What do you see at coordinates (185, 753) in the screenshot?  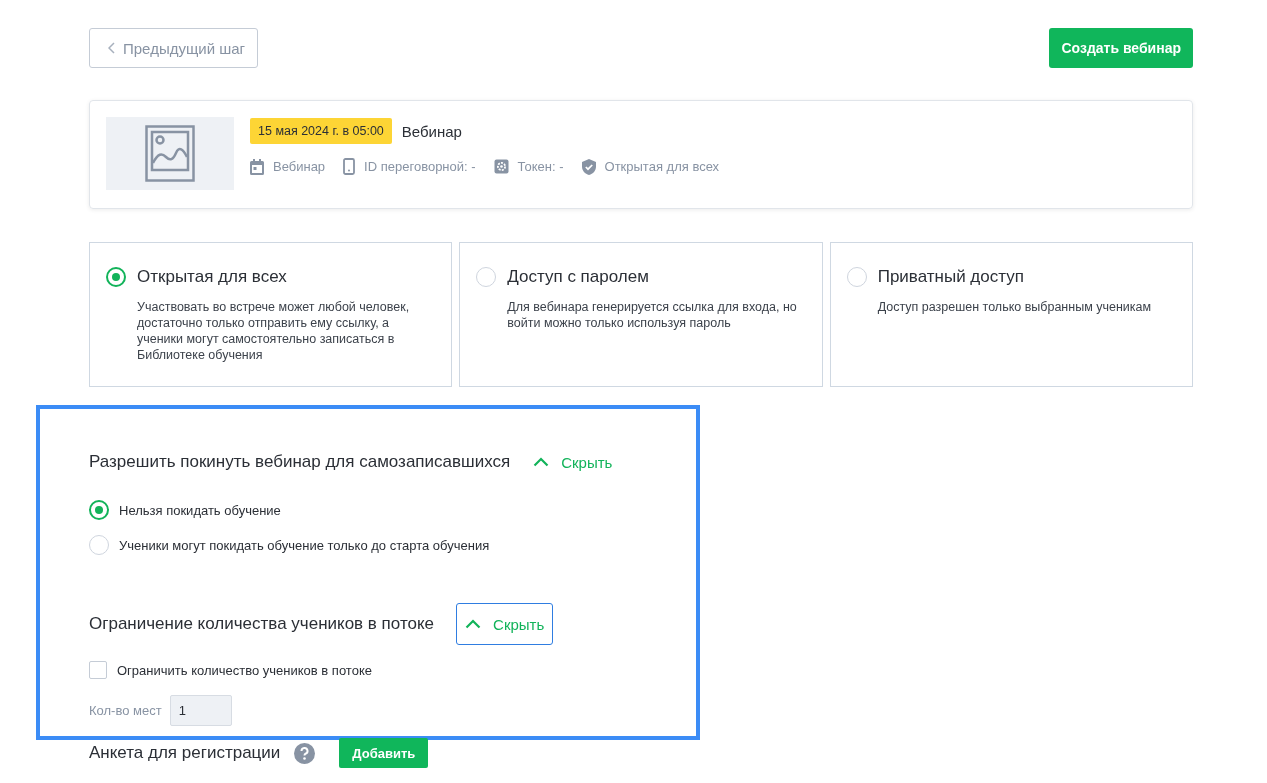 I see `registration-form-title: Анкета для регистрации` at bounding box center [185, 753].